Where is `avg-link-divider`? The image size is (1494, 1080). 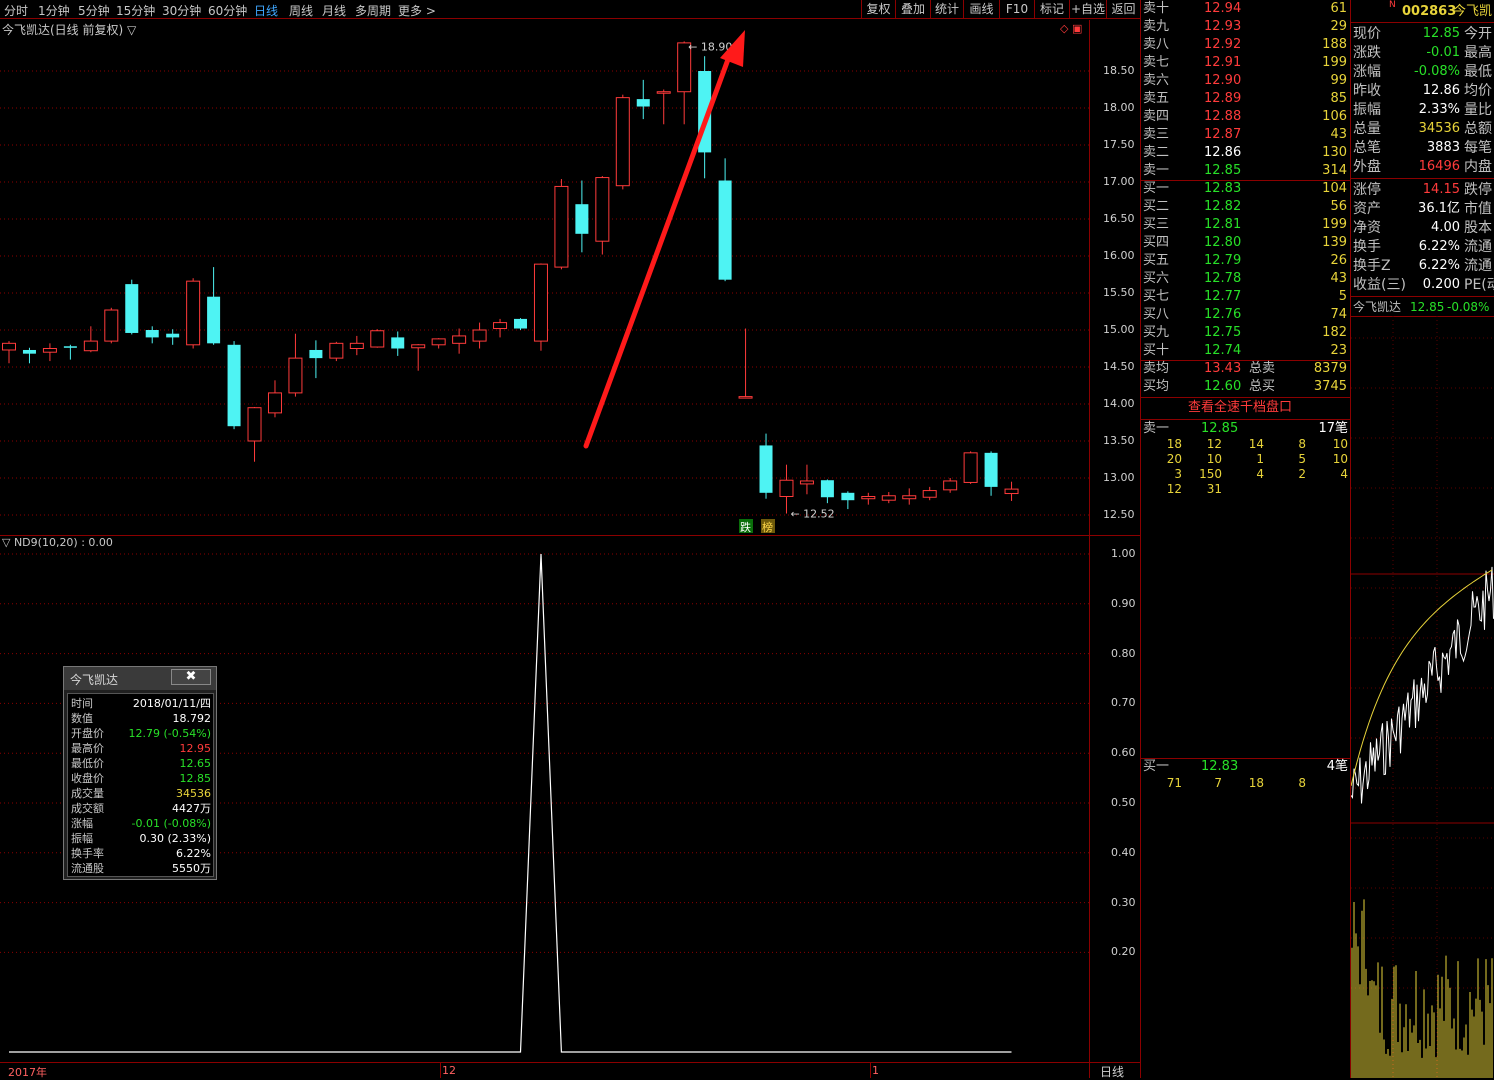
avg-link-divider is located at coordinates (1245, 397).